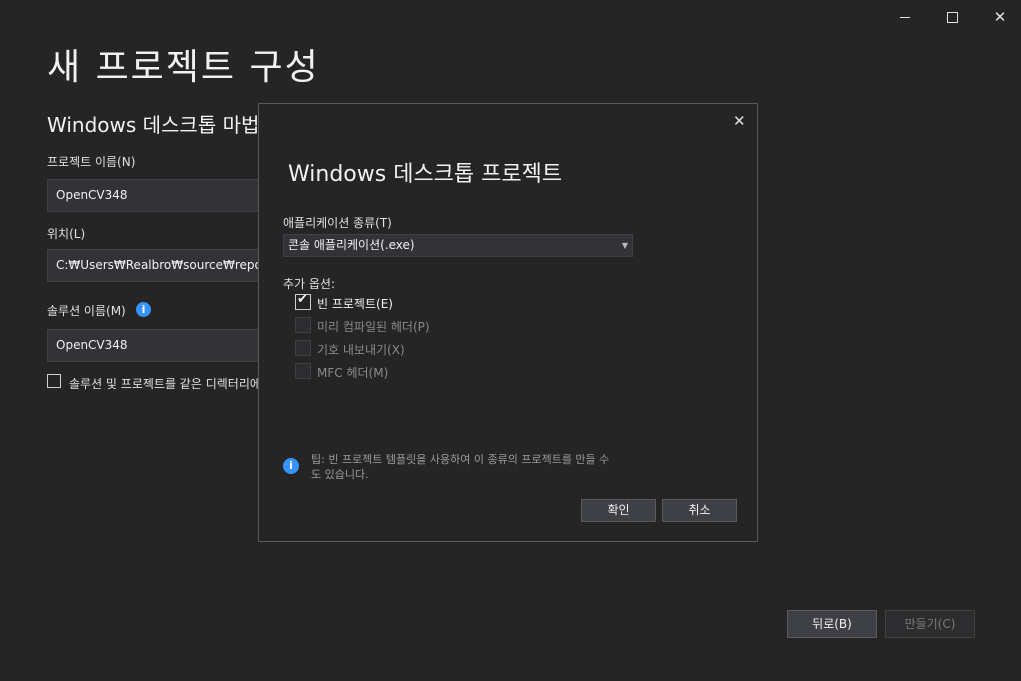 The width and height of the screenshot is (1021, 681). I want to click on section-title: Windows 데스크톱 마법사, so click(162, 125).